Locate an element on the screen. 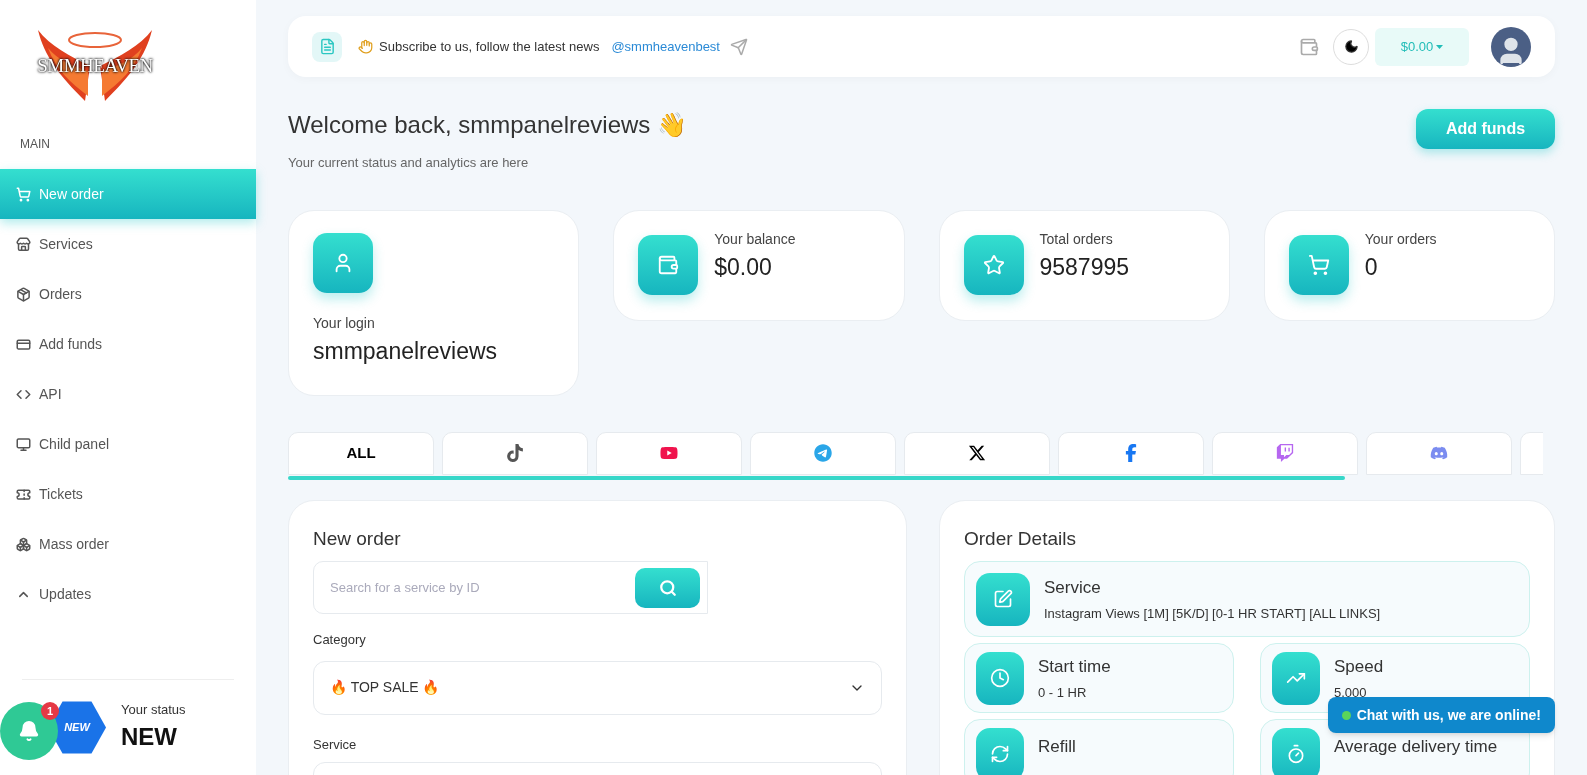  stat-value: 0 is located at coordinates (1371, 268).